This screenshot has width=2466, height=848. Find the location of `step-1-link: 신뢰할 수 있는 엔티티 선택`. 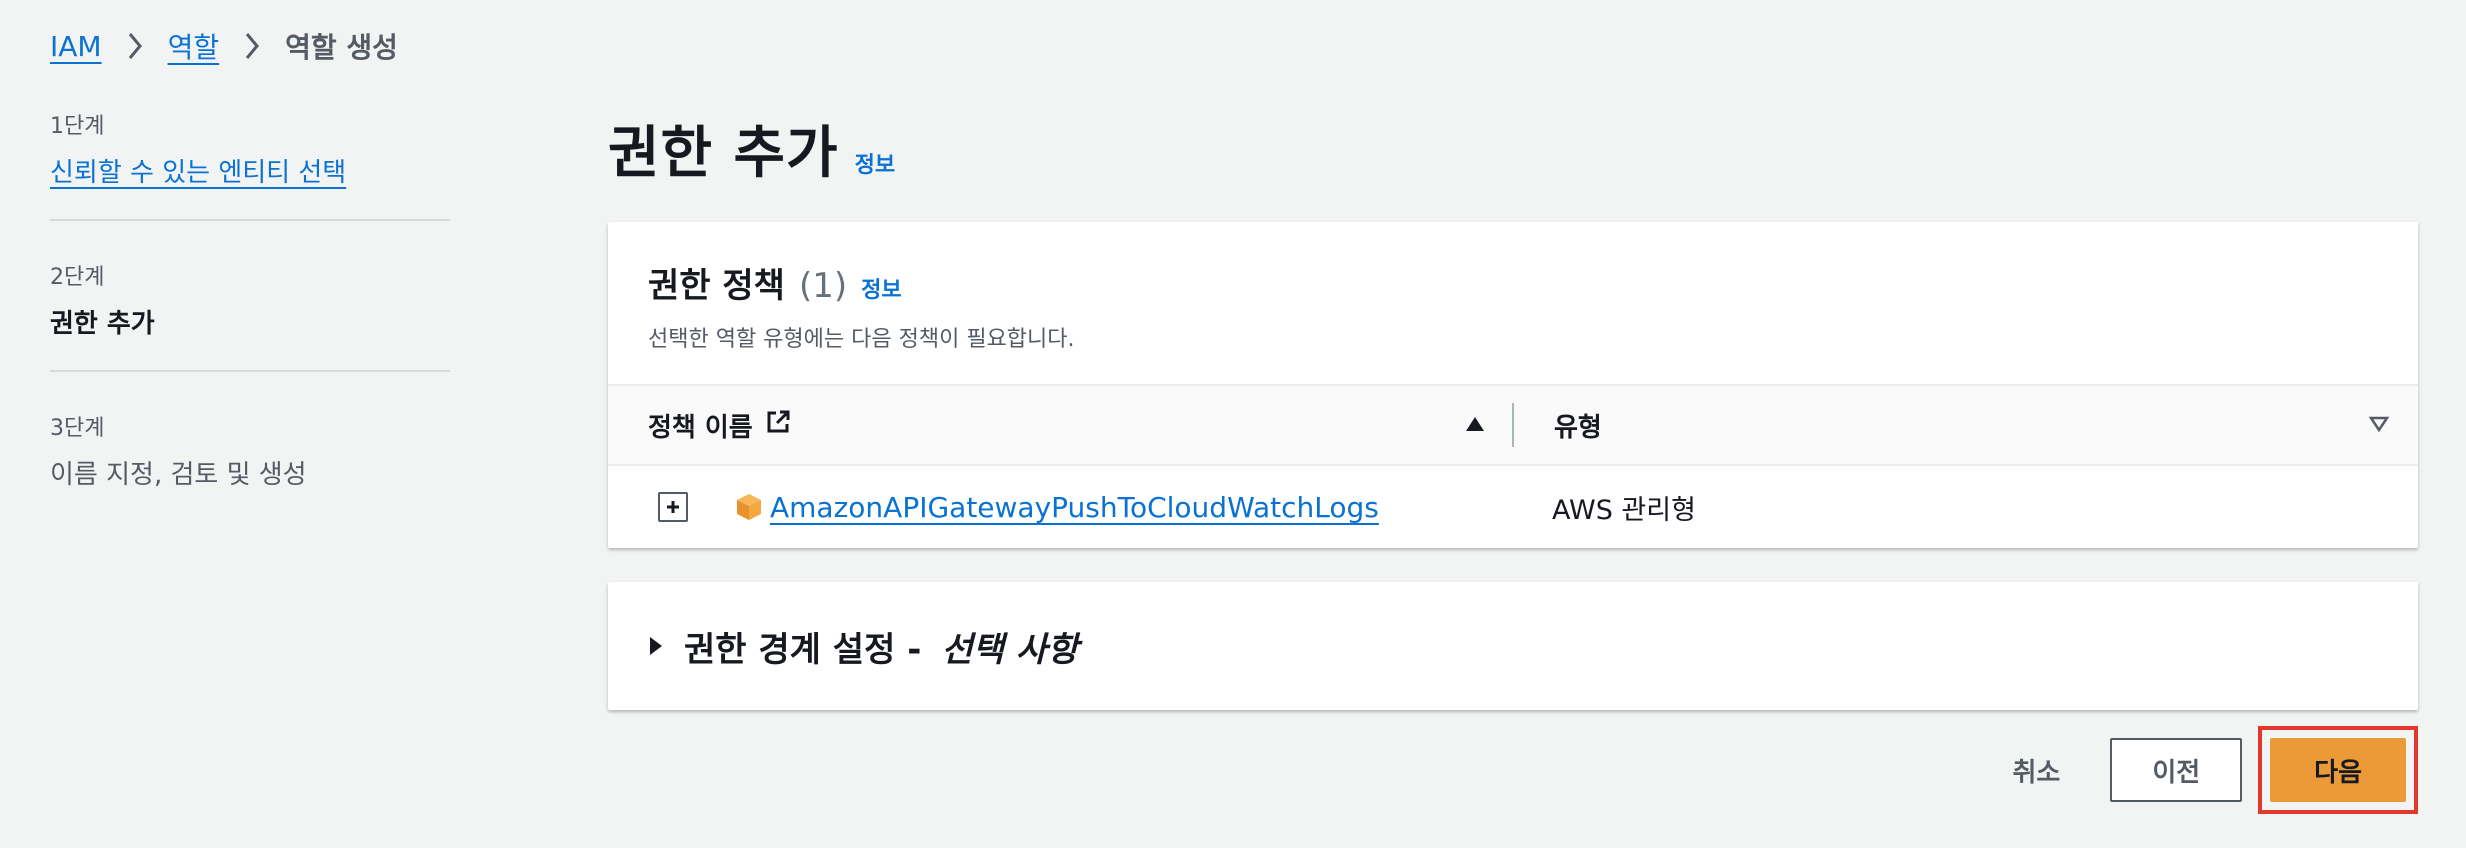

step-1-link: 신뢰할 수 있는 엔티티 선택 is located at coordinates (198, 173).